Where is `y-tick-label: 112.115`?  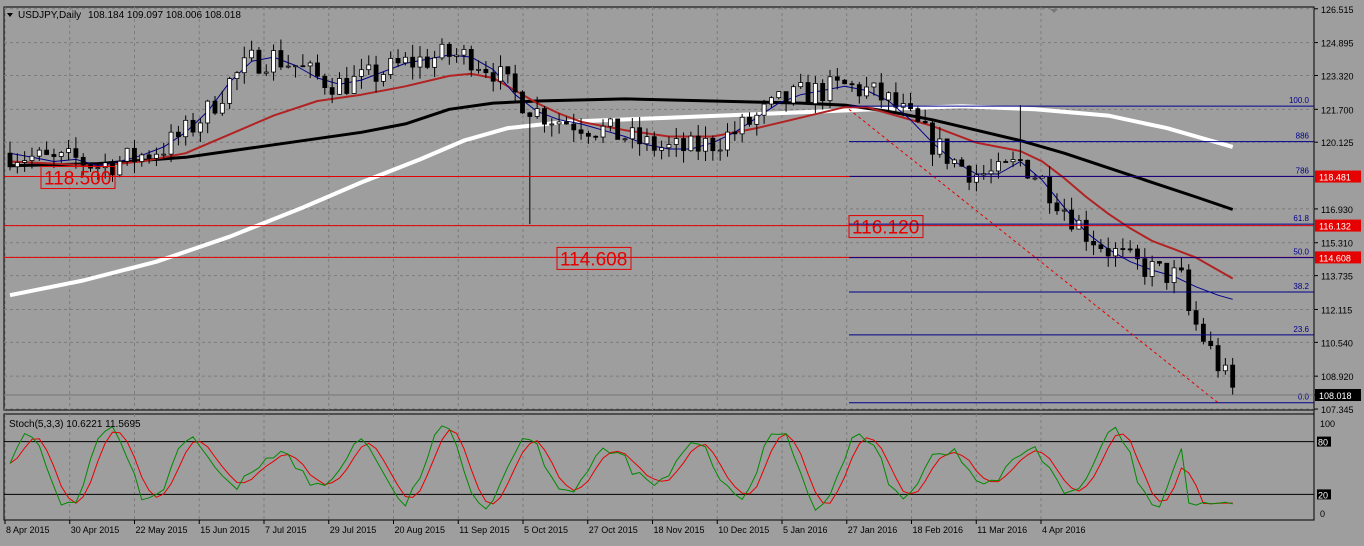
y-tick-label: 112.115 is located at coordinates (1336, 310).